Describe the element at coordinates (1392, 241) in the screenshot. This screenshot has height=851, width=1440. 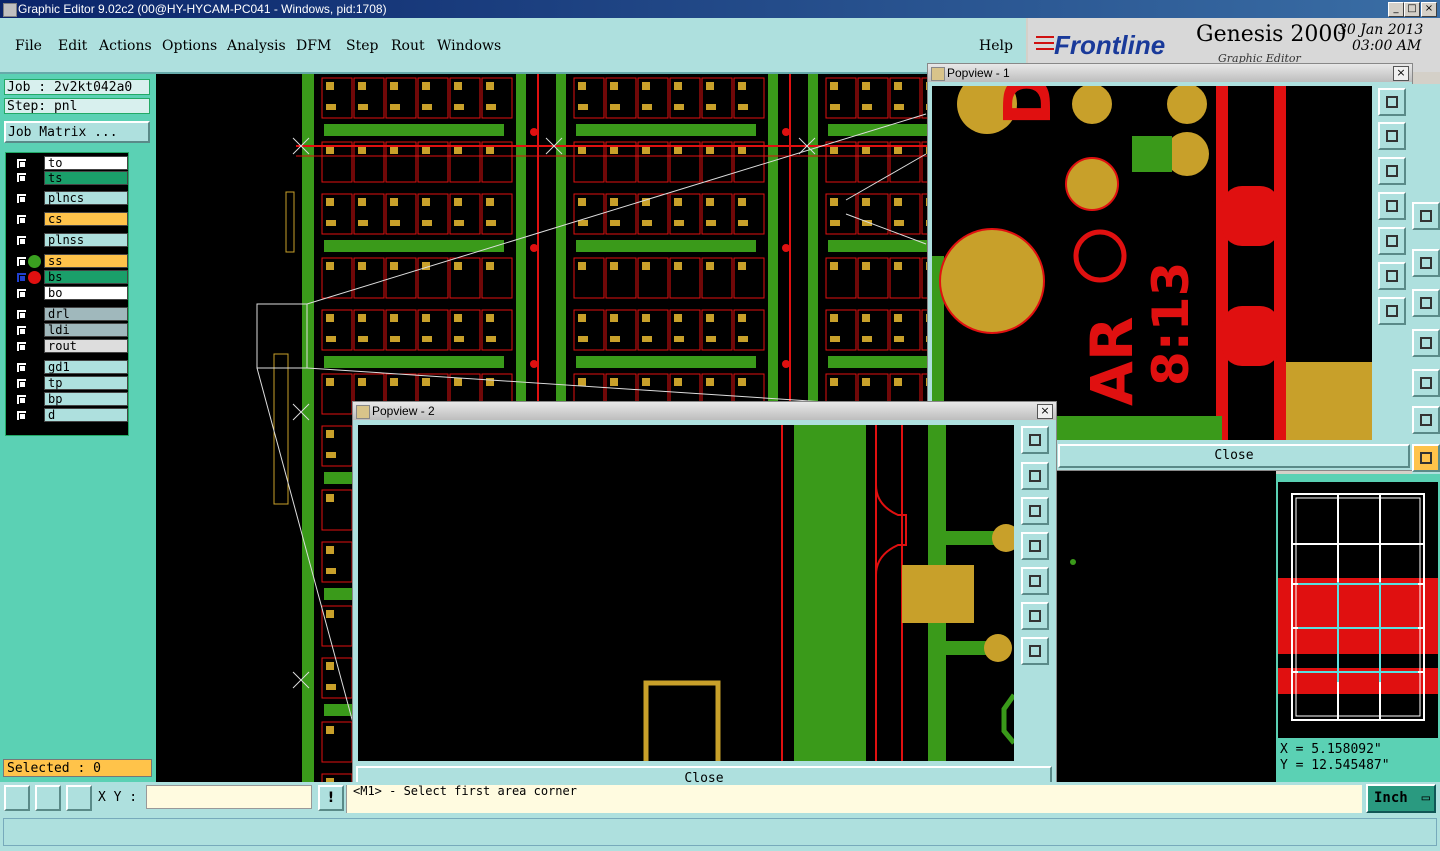
I see `popview-1-pan-right-icon` at that location.